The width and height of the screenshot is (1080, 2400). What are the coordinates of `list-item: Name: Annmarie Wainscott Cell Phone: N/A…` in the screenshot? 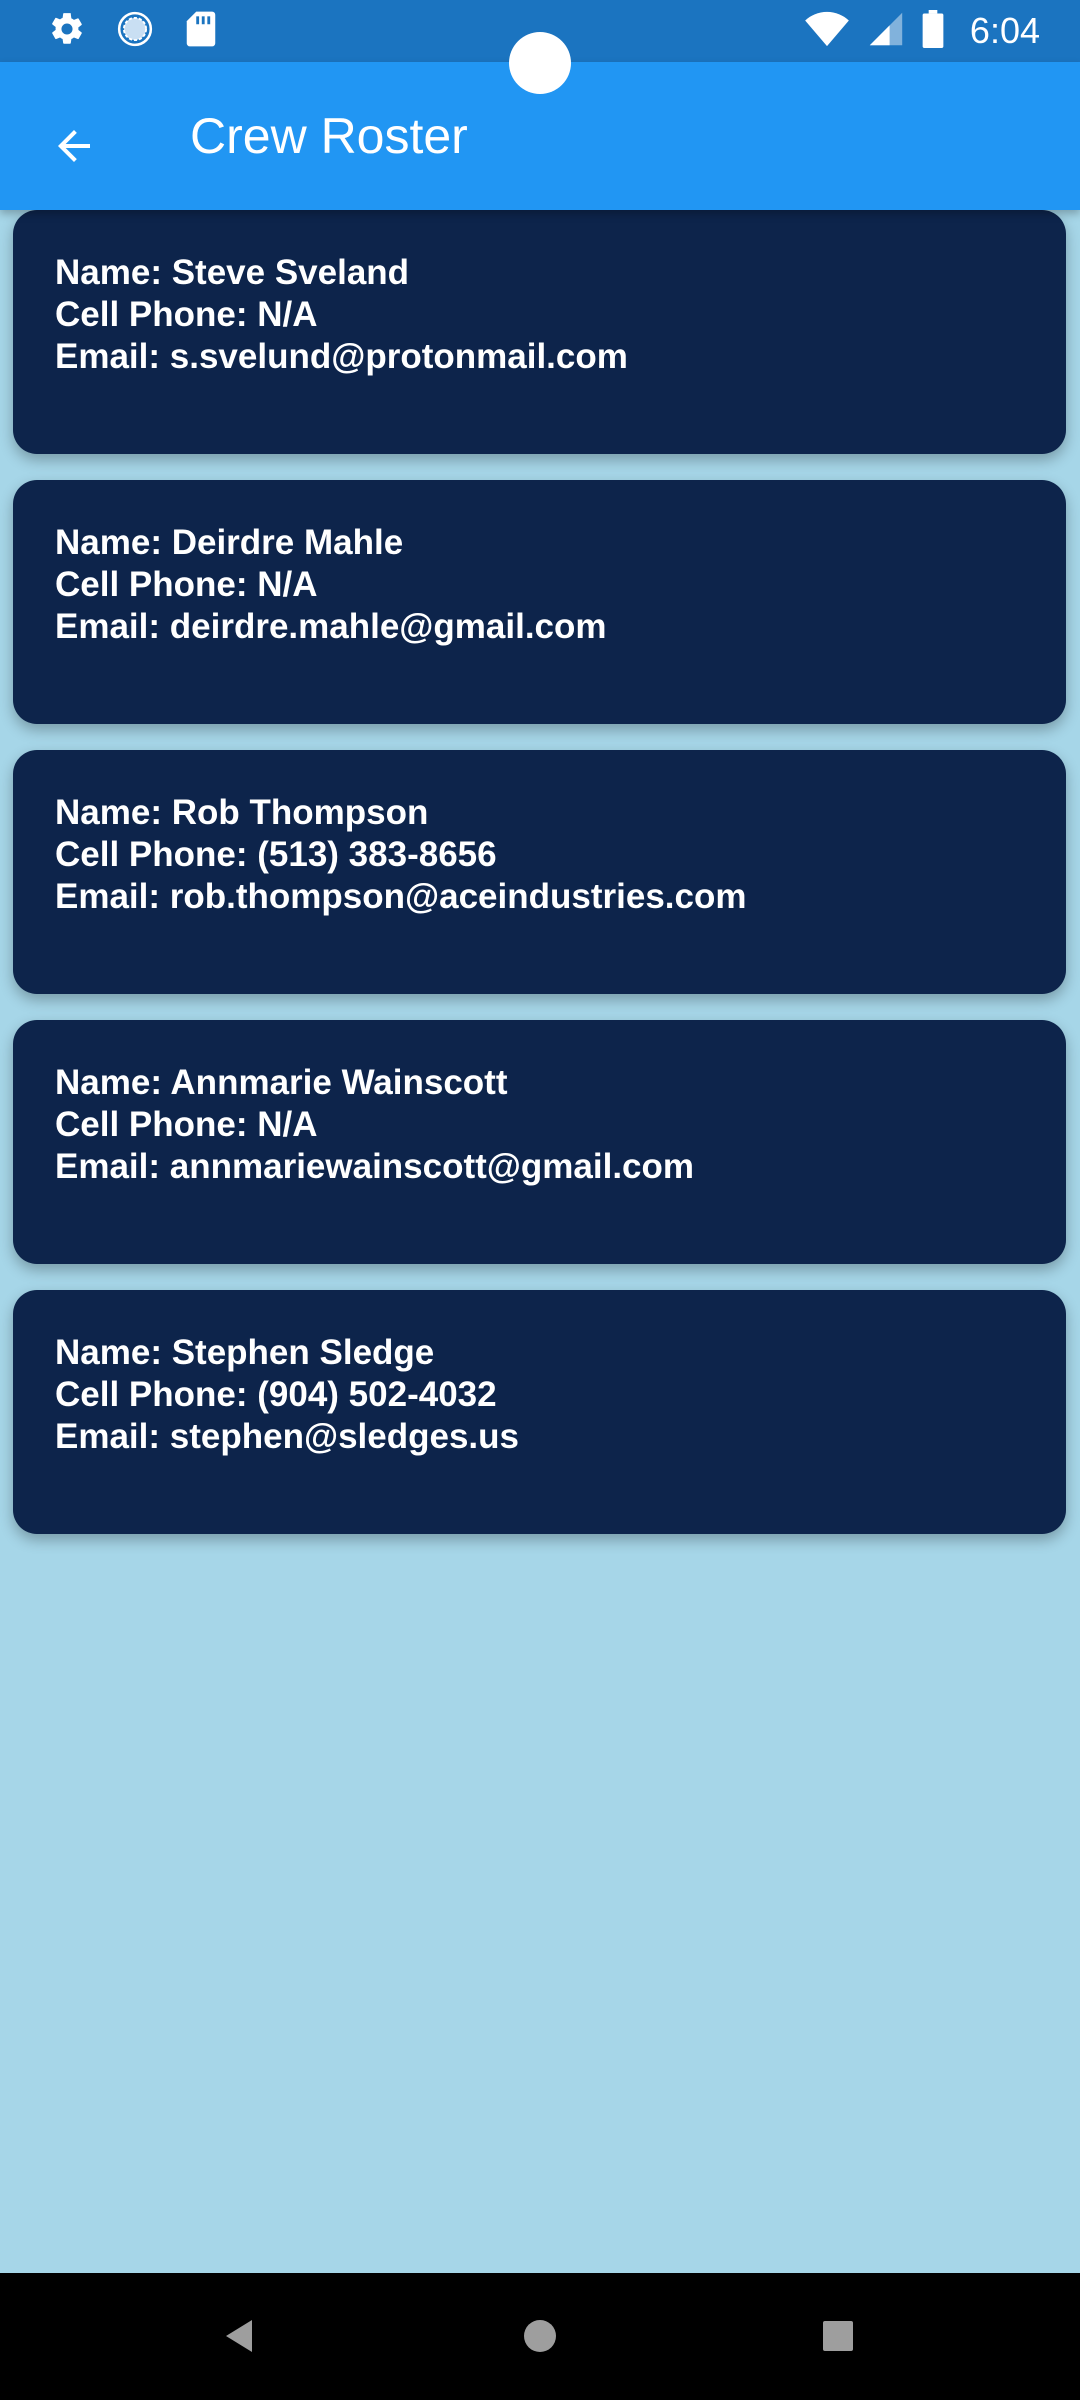 It's located at (540, 1155).